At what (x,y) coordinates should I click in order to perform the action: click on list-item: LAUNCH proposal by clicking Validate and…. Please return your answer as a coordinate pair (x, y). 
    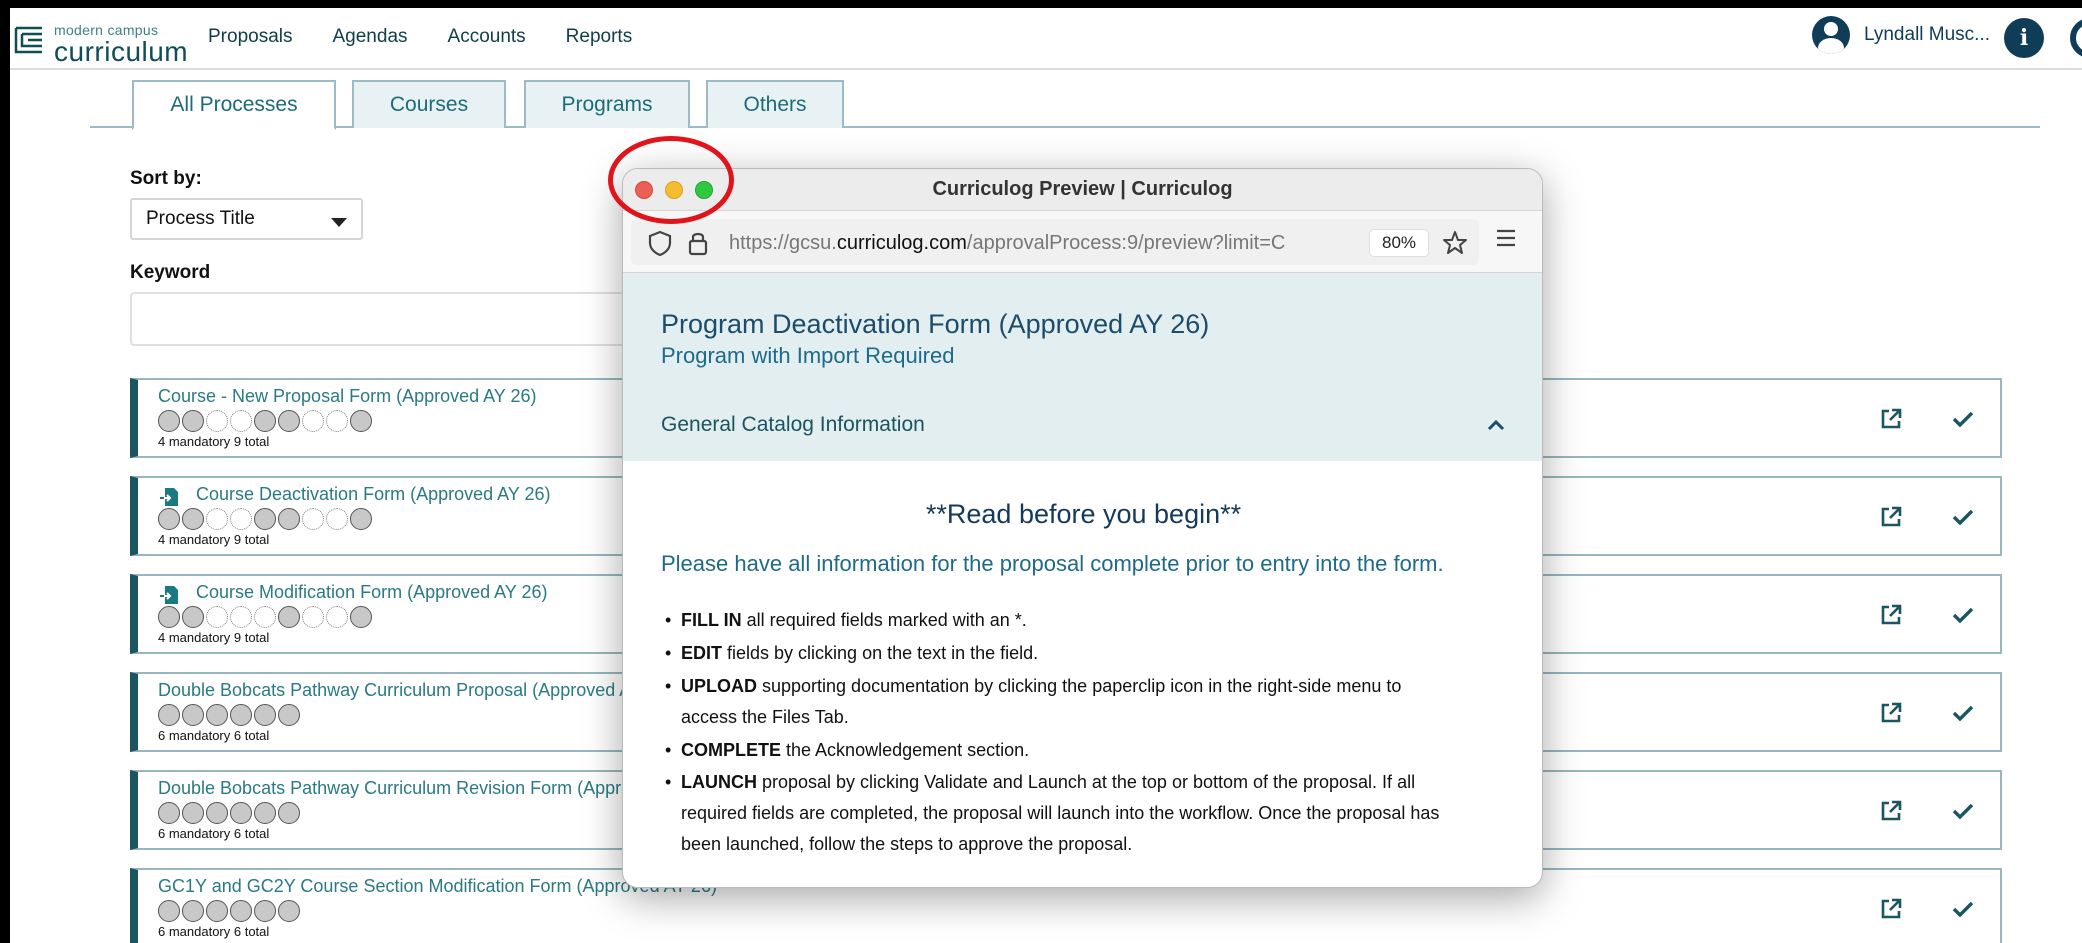
    Looking at the image, I should click on (1053, 813).